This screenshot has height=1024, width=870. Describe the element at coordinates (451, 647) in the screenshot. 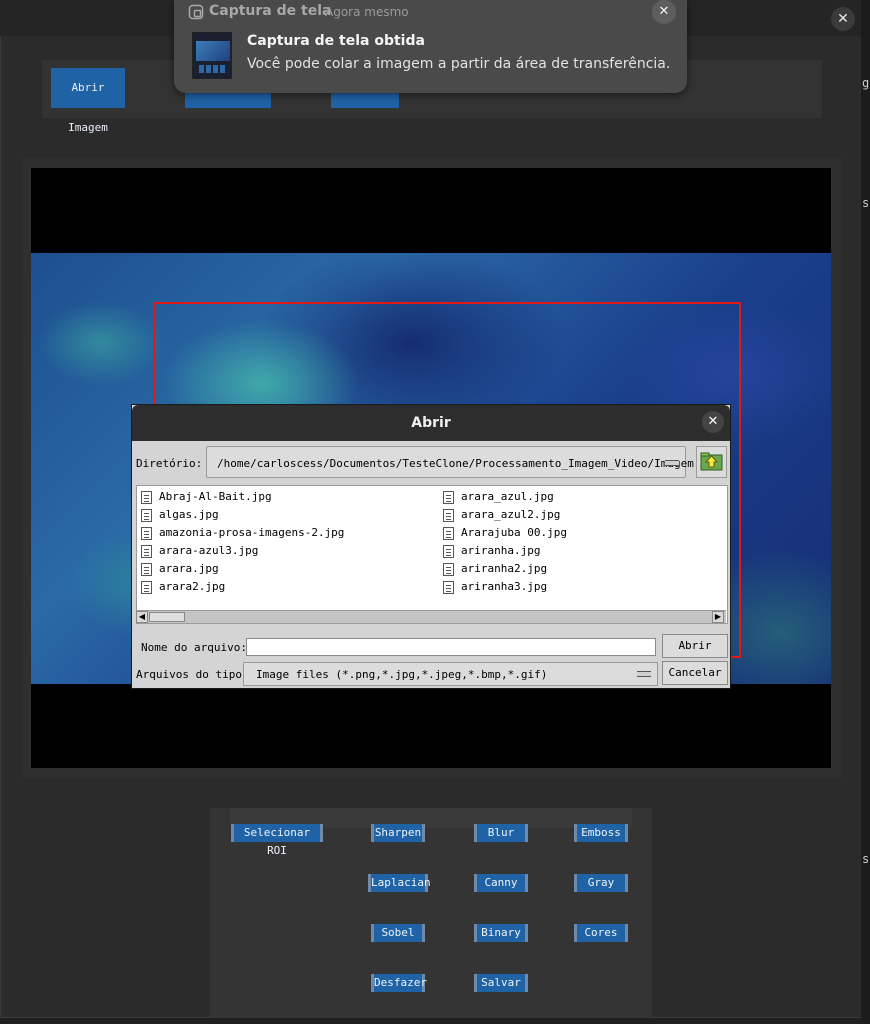

I see `filename-input` at that location.